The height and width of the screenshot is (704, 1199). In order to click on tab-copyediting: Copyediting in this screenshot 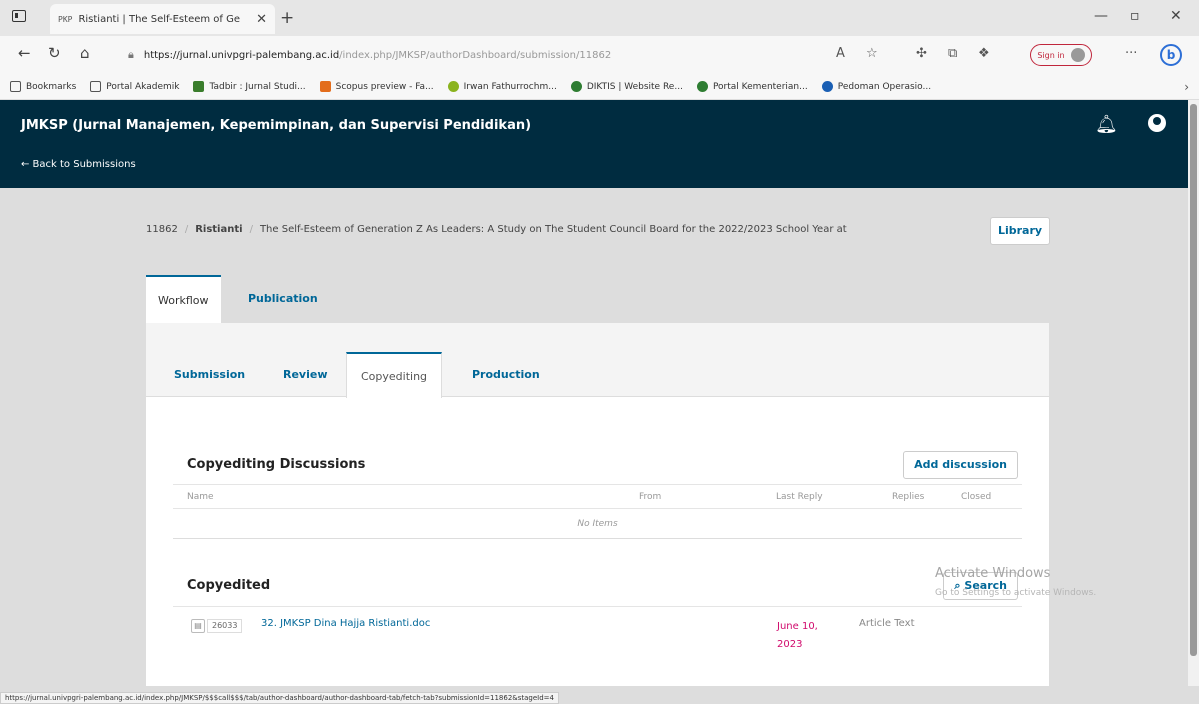, I will do `click(394, 375)`.